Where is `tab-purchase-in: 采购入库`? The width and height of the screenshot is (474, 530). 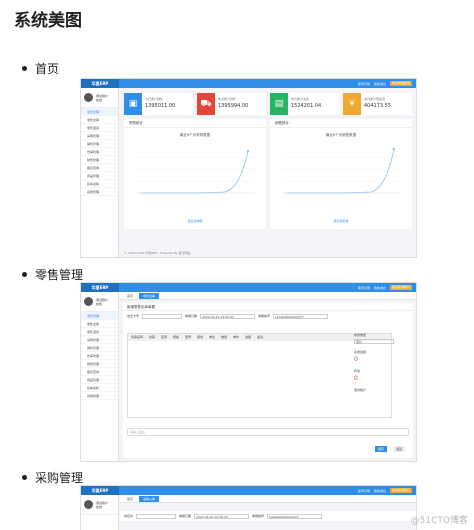
tab-purchase-in: 采购入库 is located at coordinates (149, 498).